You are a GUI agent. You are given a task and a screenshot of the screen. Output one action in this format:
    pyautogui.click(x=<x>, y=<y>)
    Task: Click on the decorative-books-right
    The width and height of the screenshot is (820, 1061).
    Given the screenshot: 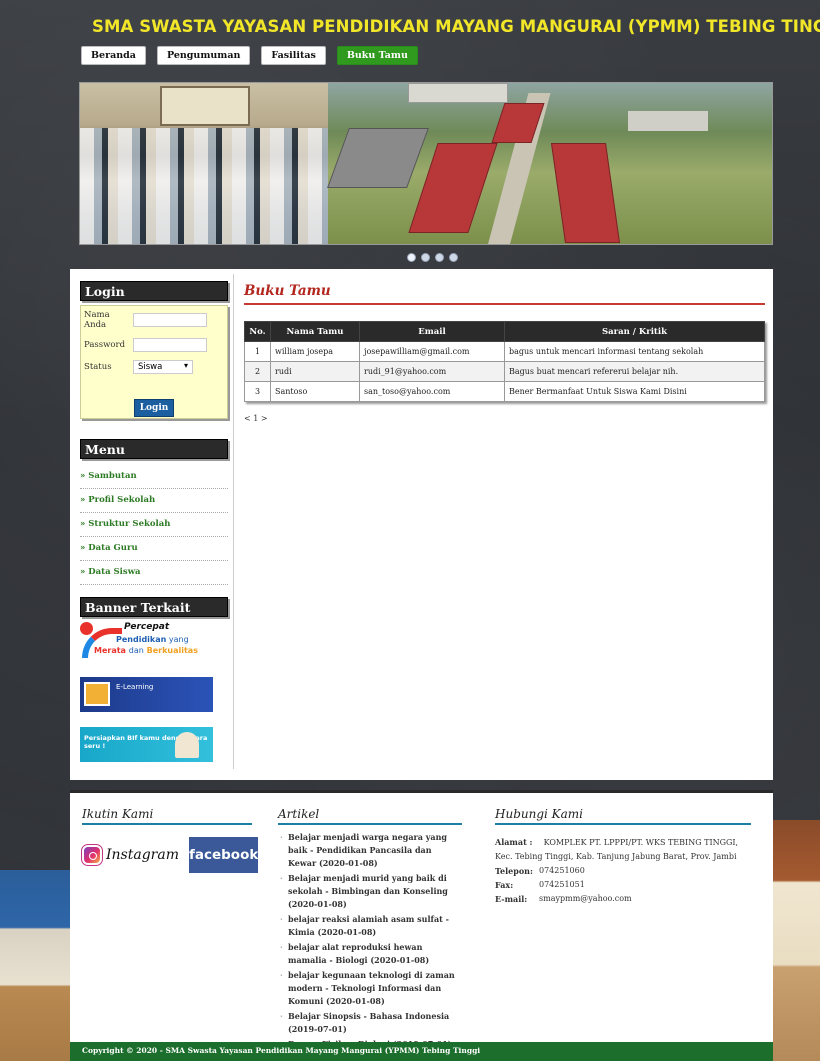 What is the action you would take?
    pyautogui.click(x=795, y=940)
    